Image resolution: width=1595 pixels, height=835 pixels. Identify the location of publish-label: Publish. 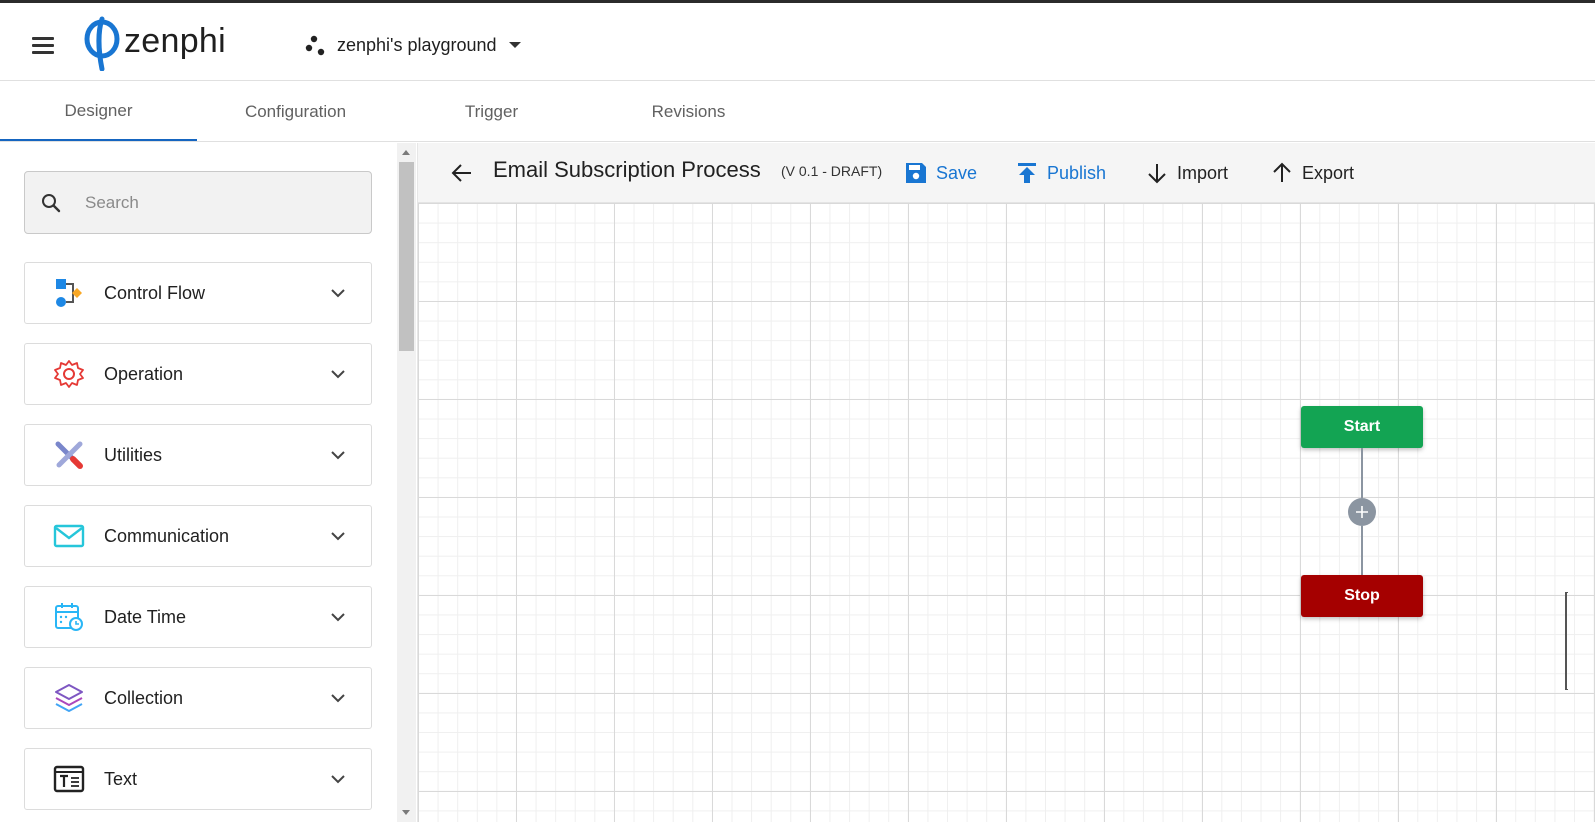
(1077, 172).